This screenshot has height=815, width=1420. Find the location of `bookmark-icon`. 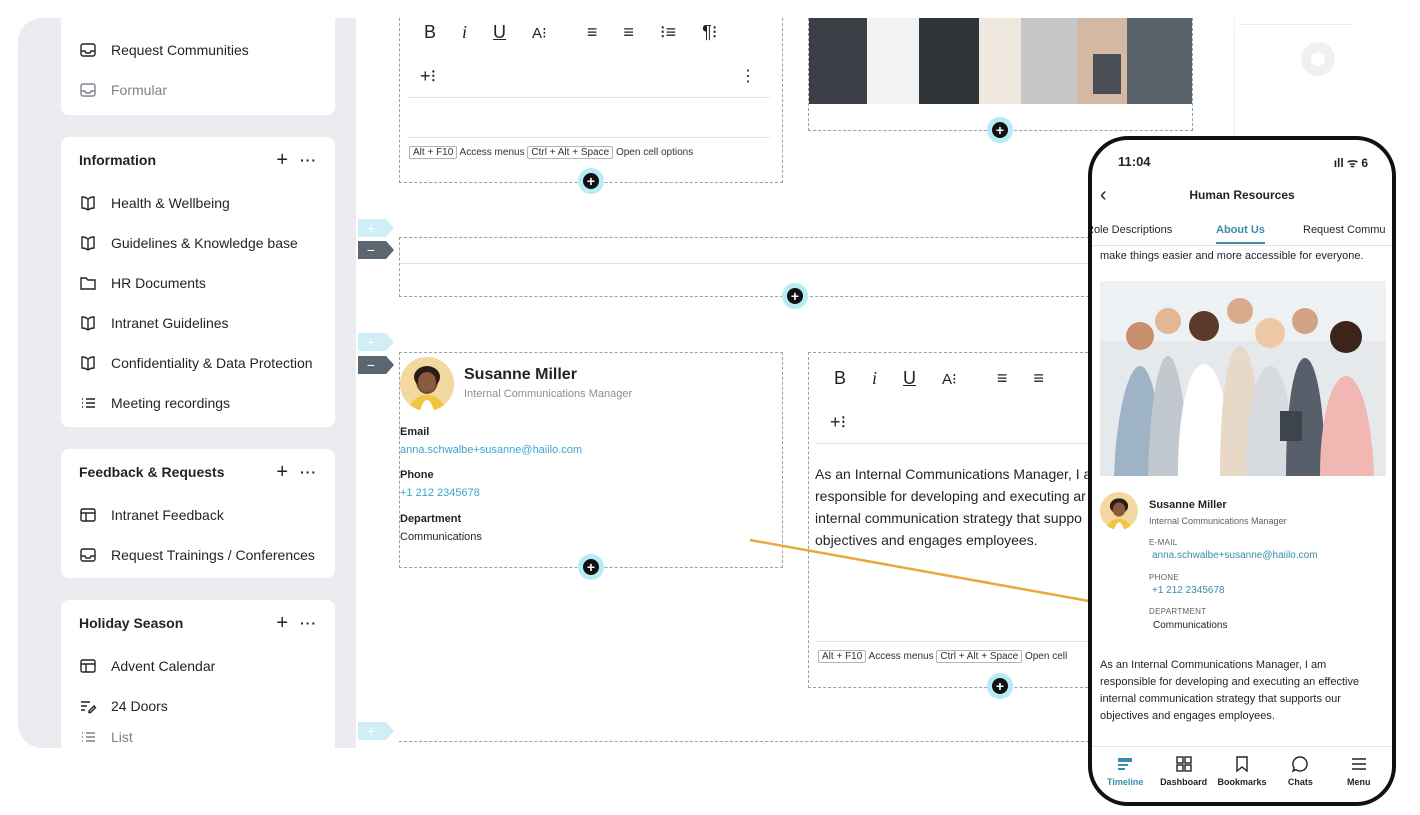

bookmark-icon is located at coordinates (1242, 764).